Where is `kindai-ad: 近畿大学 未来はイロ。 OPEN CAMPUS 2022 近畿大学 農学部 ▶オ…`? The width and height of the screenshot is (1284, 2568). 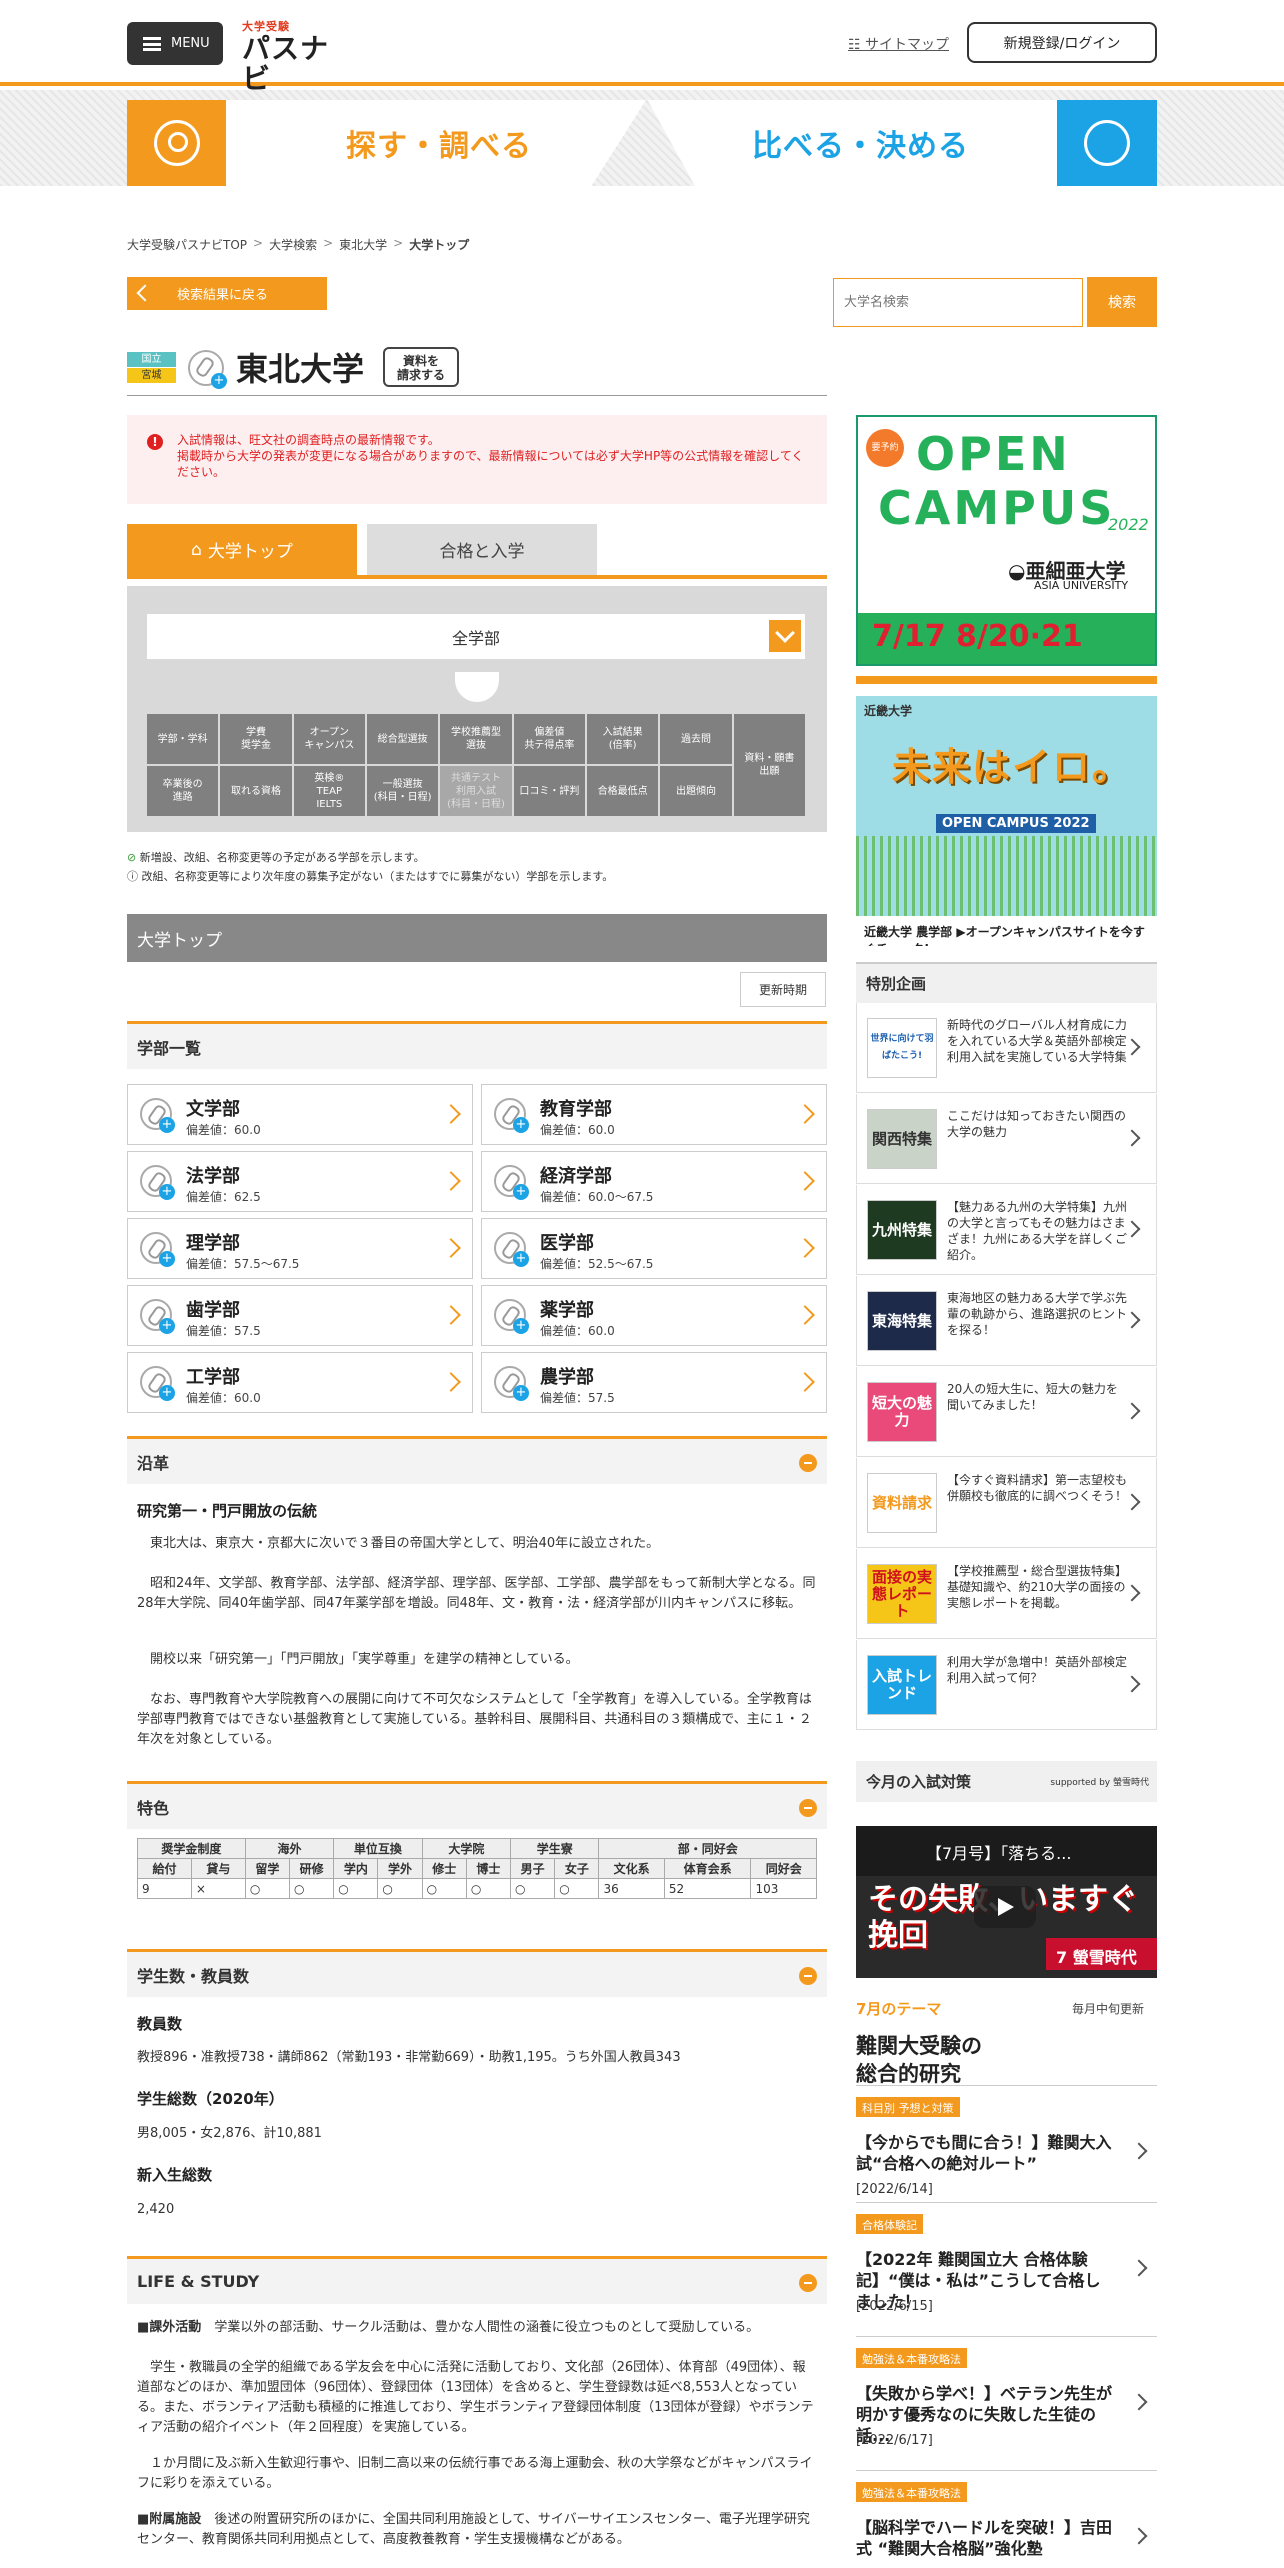 kindai-ad: 近畿大学 未来はイロ。 OPEN CAMPUS 2022 近畿大学 農学部 ▶オ… is located at coordinates (1006, 821).